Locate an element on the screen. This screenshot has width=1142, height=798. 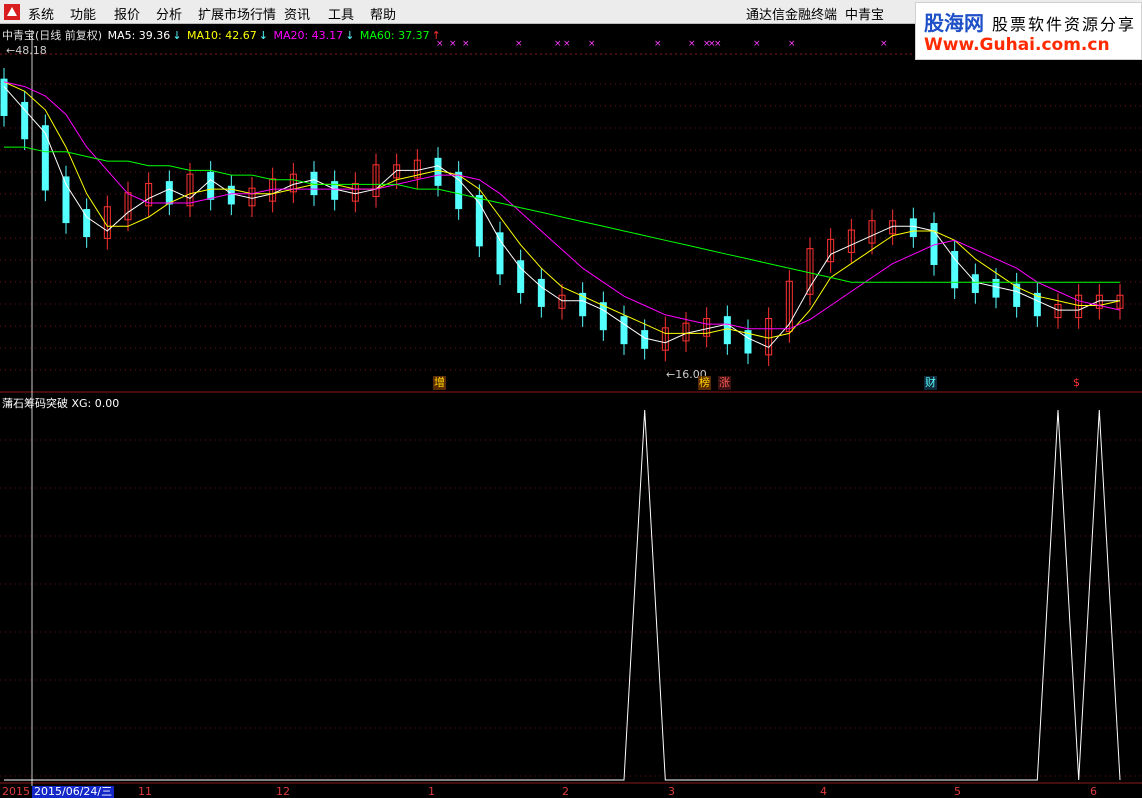
stock-name: 中青宝 is located at coordinates (865, 15).